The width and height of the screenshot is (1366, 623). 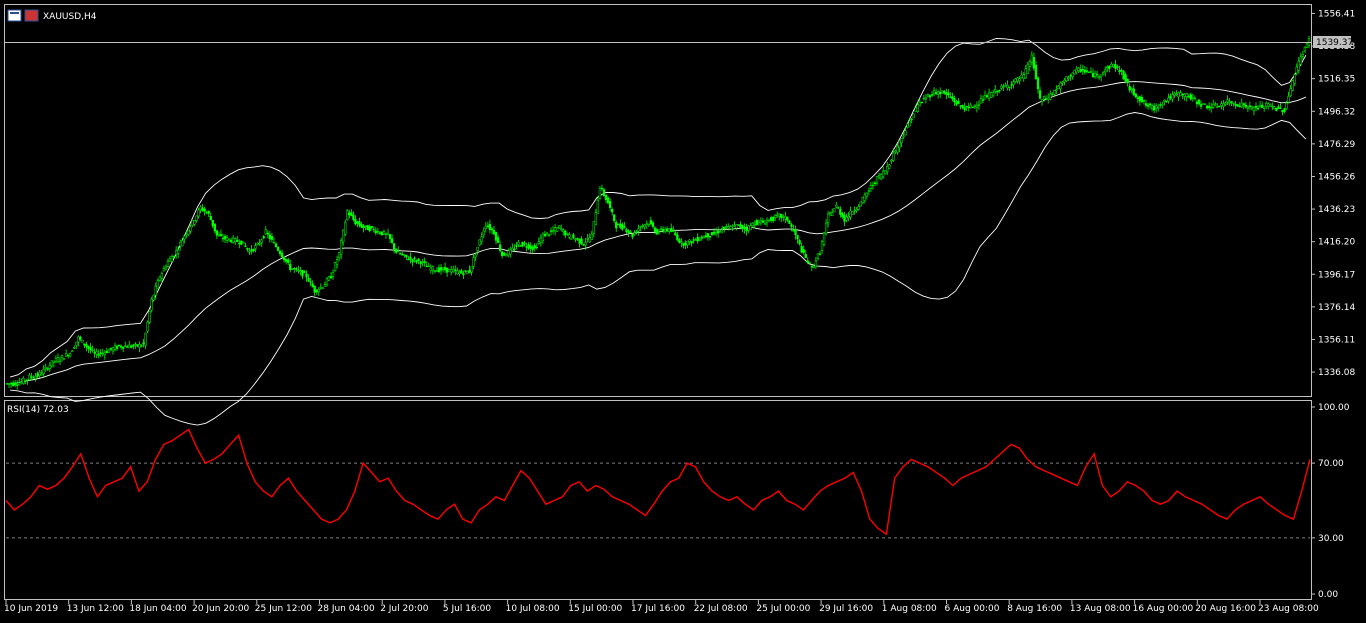 What do you see at coordinates (1330, 501) in the screenshot?
I see `rsi-axis: 100.00 70.00 30.00 0.00` at bounding box center [1330, 501].